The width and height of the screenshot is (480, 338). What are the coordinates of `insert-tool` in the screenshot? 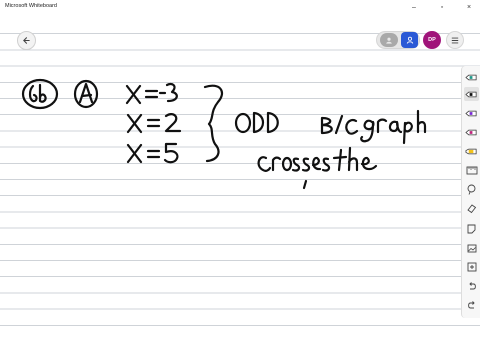 It's located at (471, 267).